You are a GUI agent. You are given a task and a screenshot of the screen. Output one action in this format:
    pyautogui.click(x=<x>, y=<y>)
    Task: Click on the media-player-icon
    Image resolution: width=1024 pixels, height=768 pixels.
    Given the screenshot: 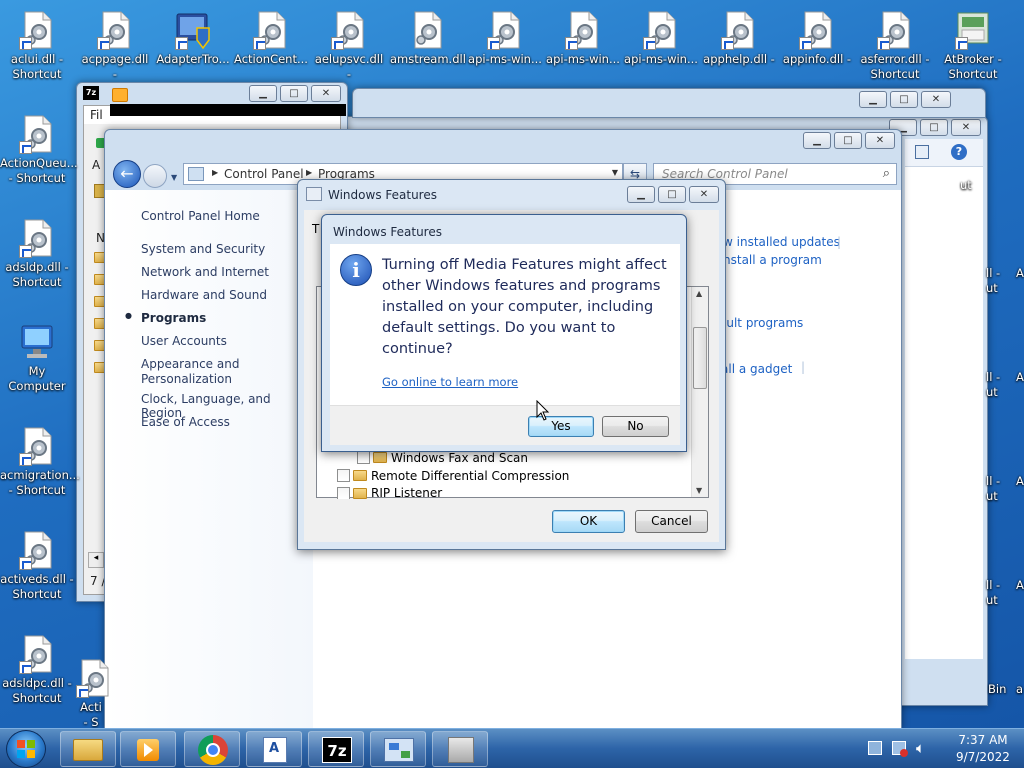 What is the action you would take?
    pyautogui.click(x=148, y=750)
    